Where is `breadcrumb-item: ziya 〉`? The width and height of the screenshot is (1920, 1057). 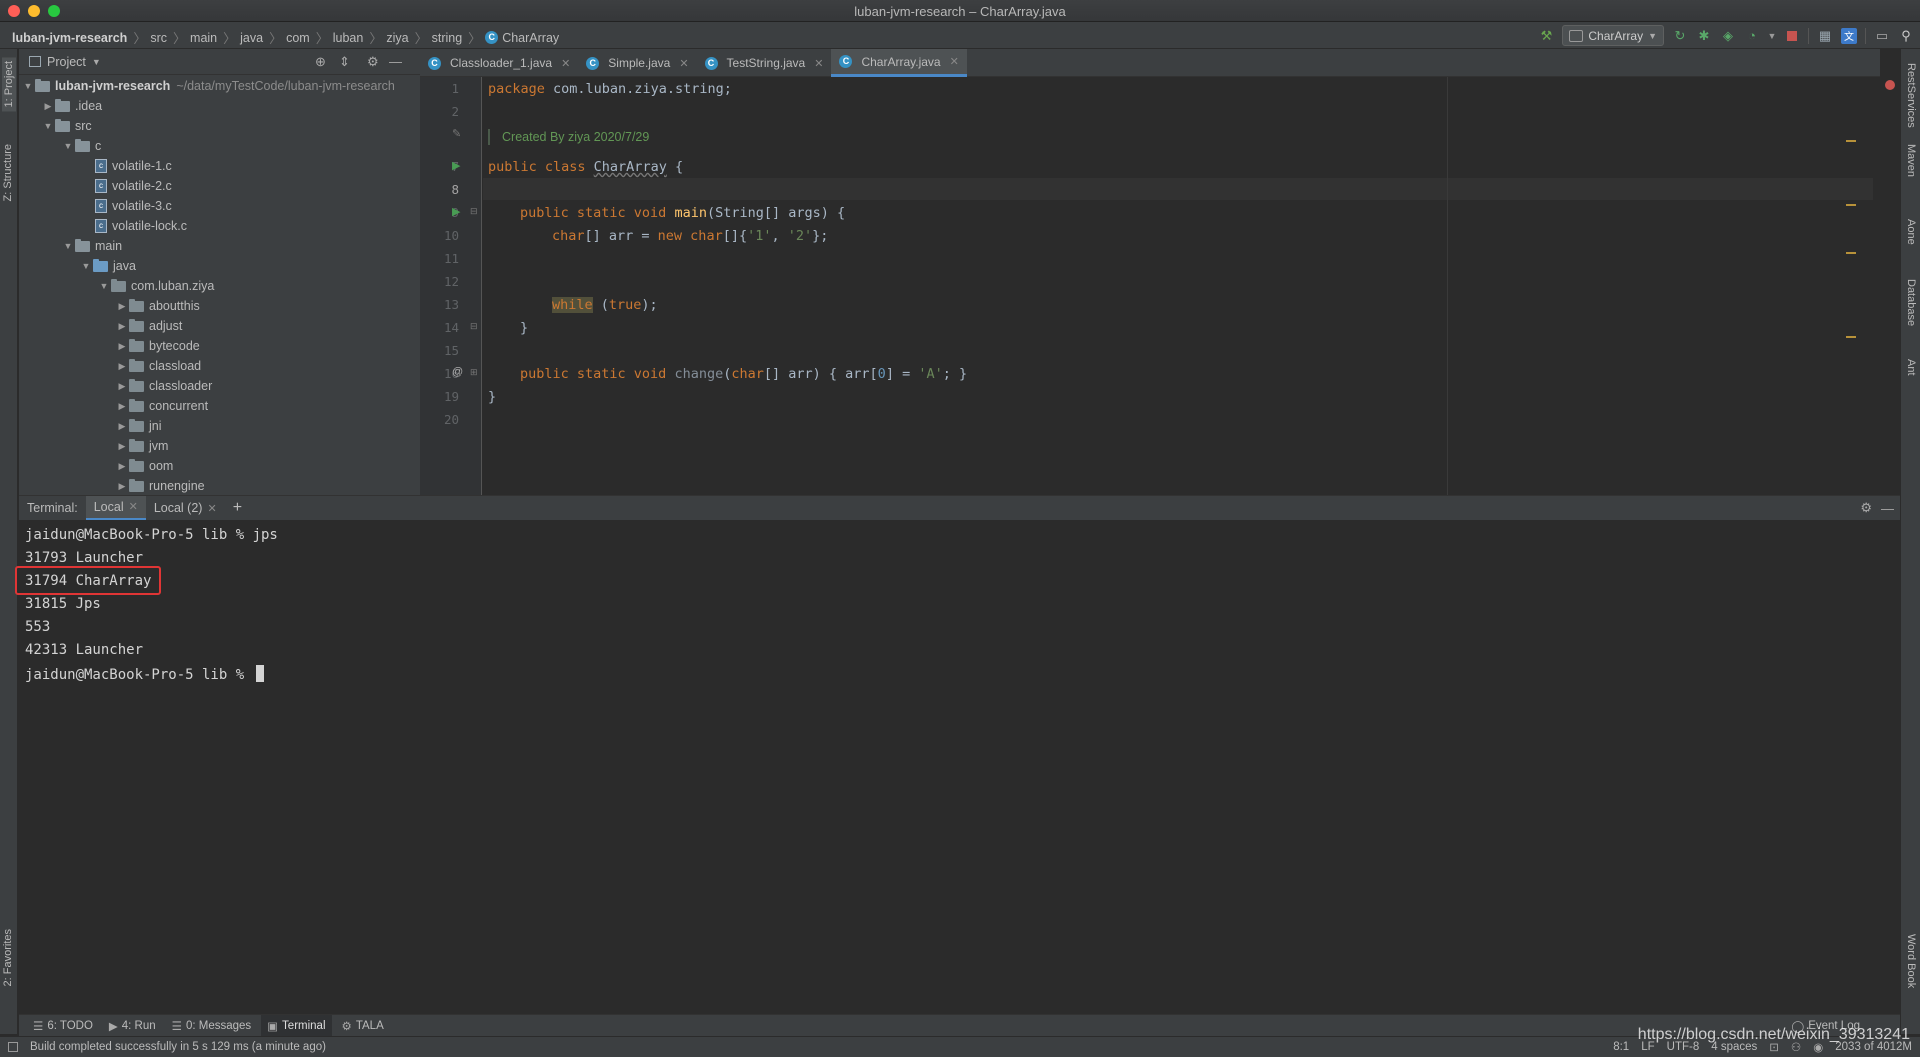 breadcrumb-item: ziya 〉 is located at coordinates (406, 37).